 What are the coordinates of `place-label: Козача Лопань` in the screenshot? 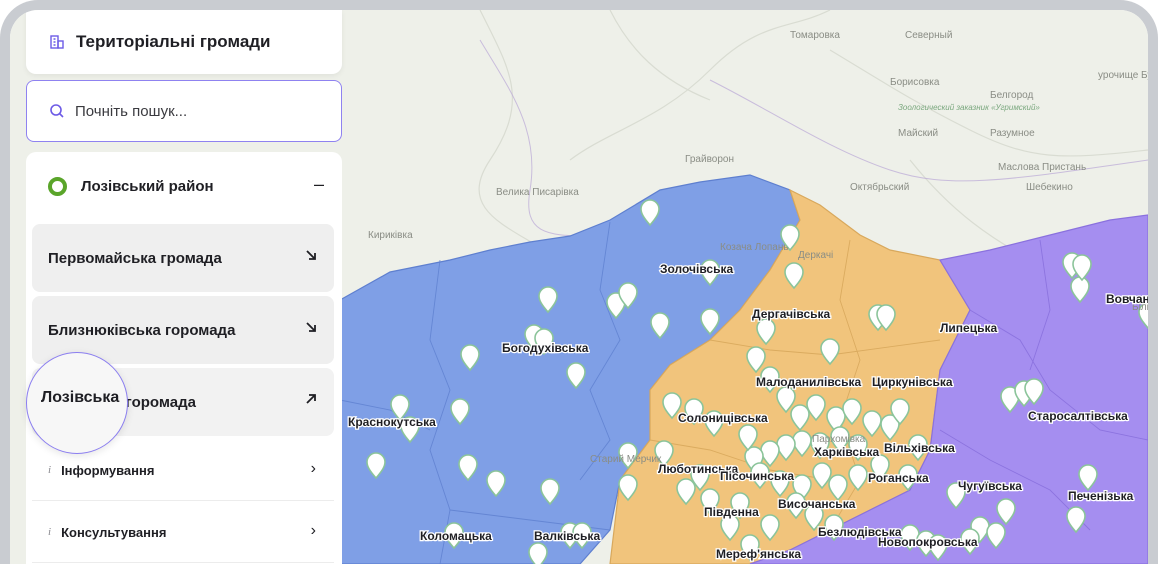 It's located at (754, 247).